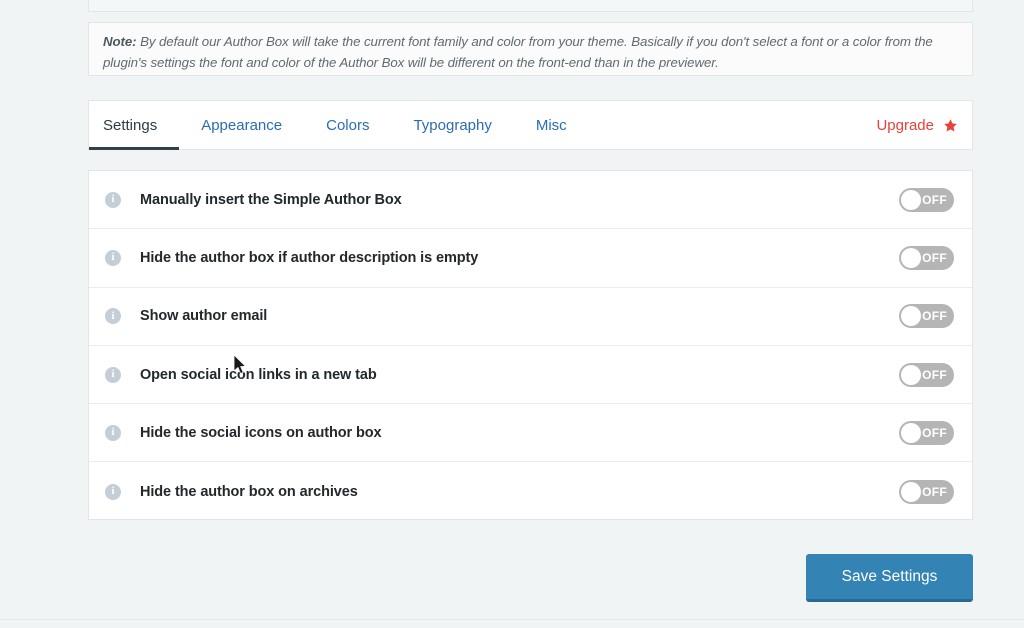  What do you see at coordinates (130, 125) in the screenshot?
I see `tab-settings-label: Settings` at bounding box center [130, 125].